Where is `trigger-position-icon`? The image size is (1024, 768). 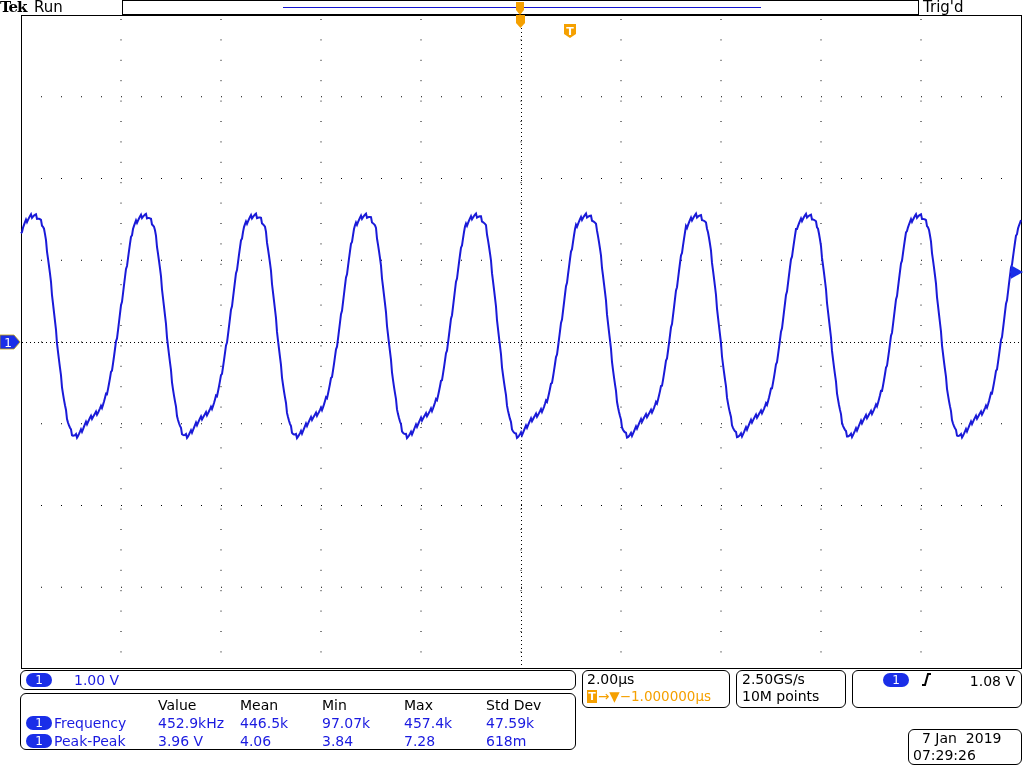 trigger-position-icon is located at coordinates (520, 21).